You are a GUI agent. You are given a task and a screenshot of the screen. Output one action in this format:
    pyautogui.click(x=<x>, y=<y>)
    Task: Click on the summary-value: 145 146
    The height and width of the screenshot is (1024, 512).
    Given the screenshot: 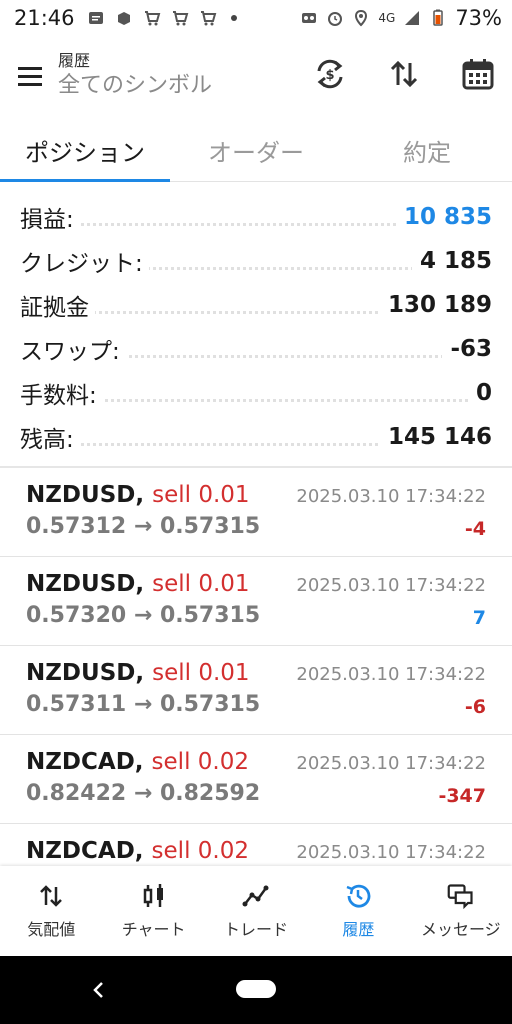 What is the action you would take?
    pyautogui.click(x=435, y=437)
    